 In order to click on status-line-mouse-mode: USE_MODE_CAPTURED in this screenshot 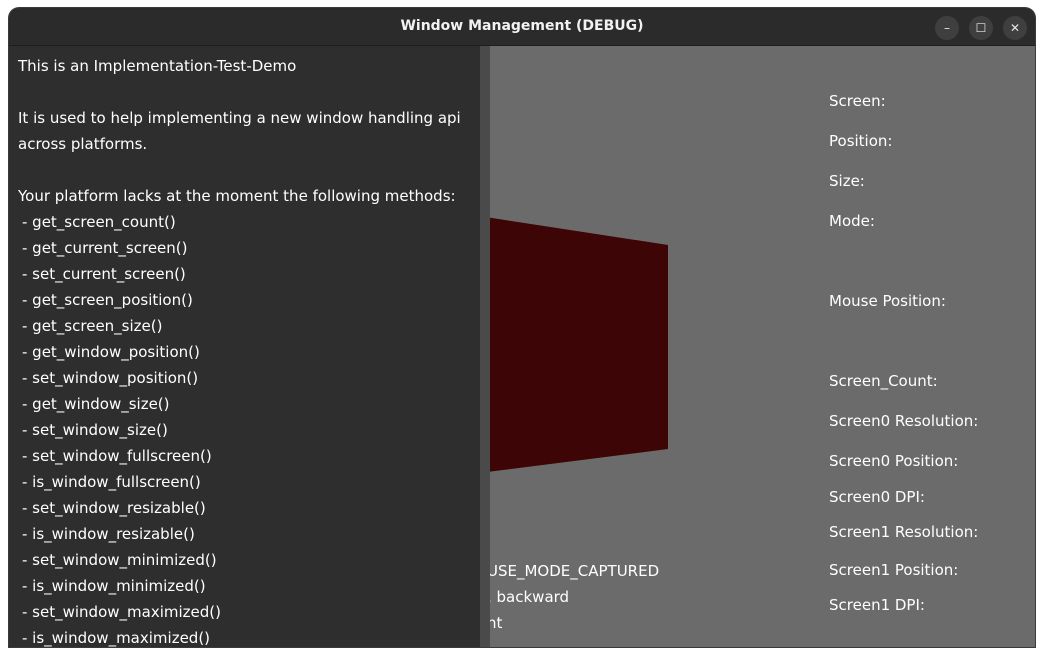, I will do `click(573, 571)`.